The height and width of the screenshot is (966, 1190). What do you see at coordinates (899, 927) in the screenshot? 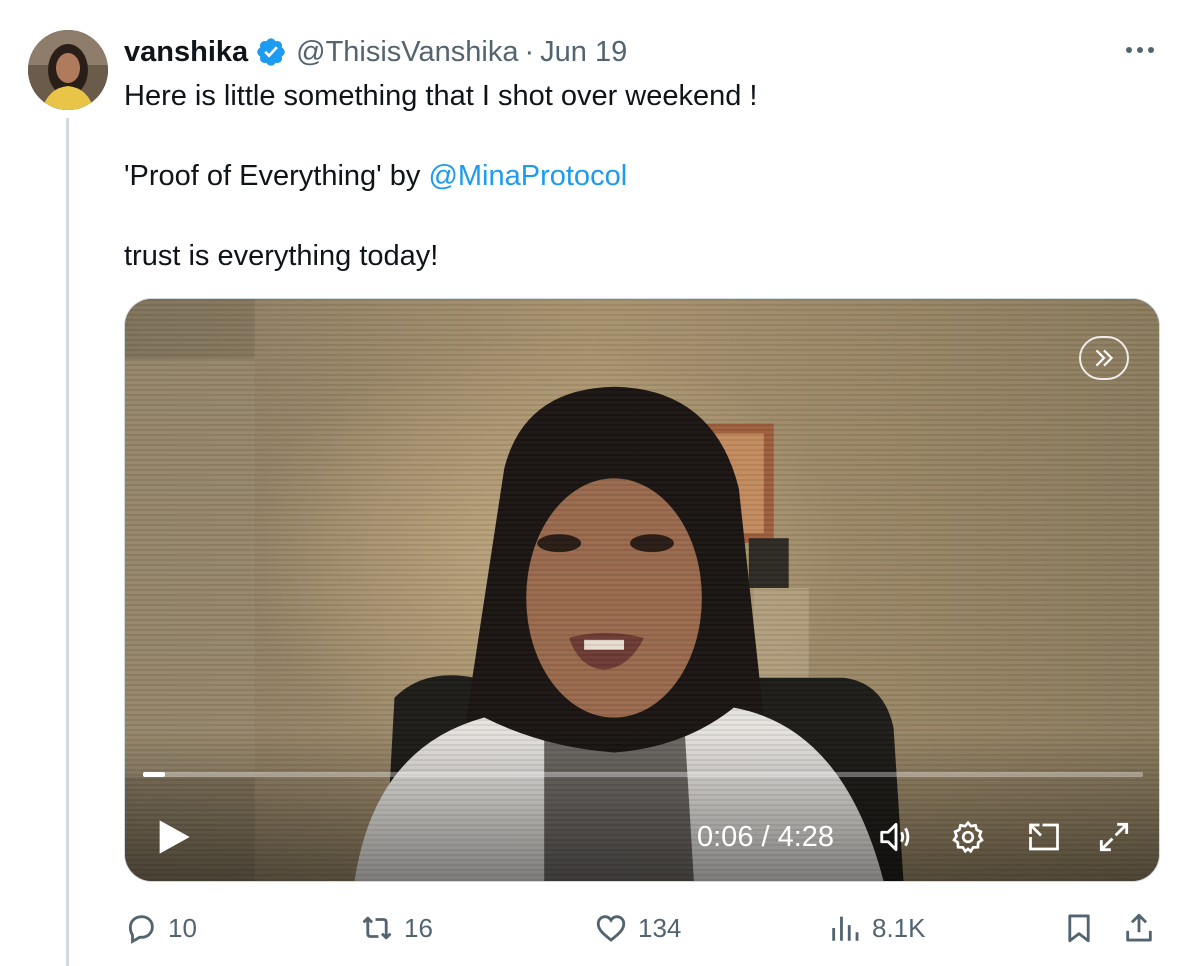
I see `views-count: 8.1K` at bounding box center [899, 927].